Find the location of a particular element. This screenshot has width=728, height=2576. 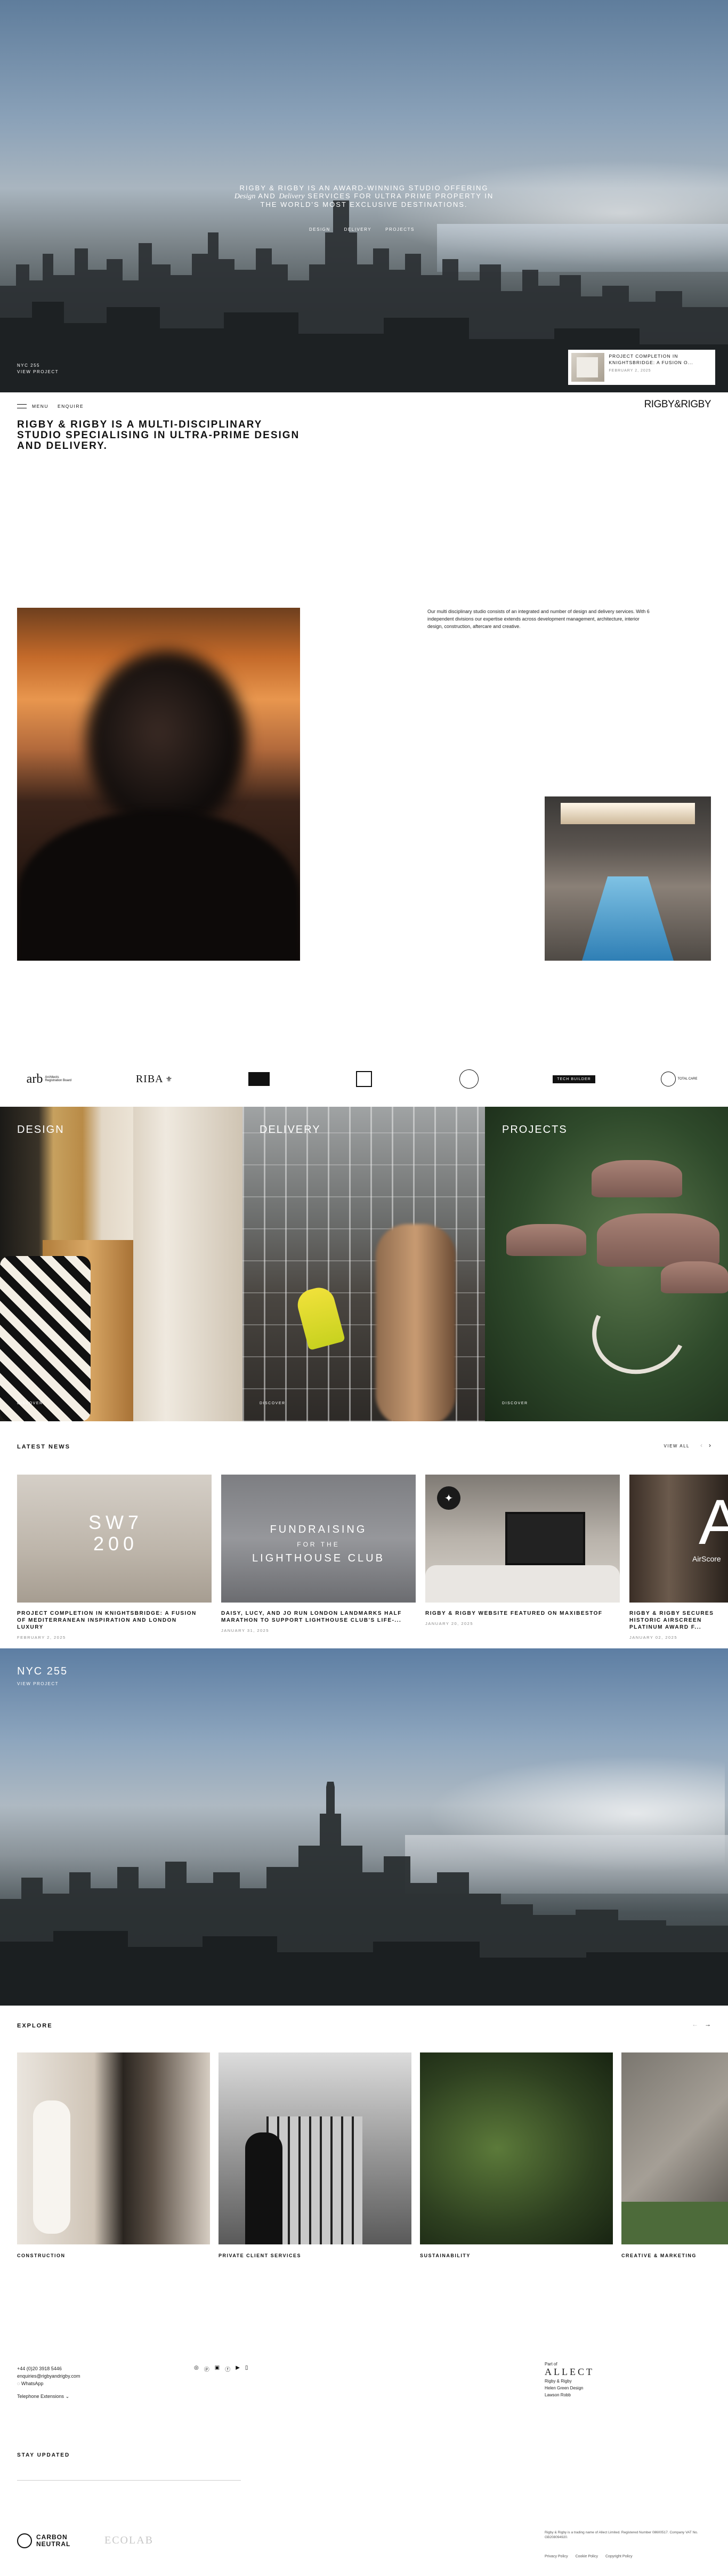

news-image-letter: A is located at coordinates (713, 1522).